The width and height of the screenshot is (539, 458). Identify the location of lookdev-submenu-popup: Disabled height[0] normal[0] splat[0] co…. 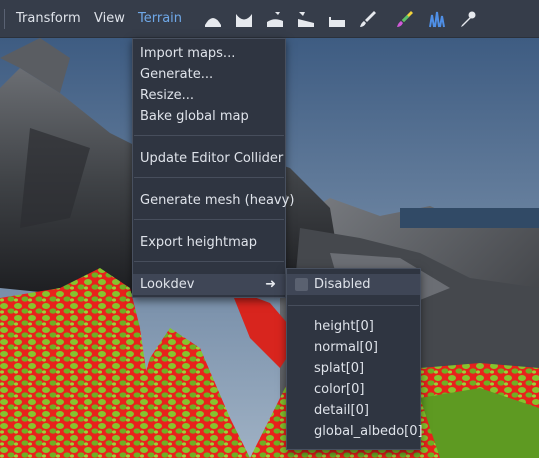
(354, 359).